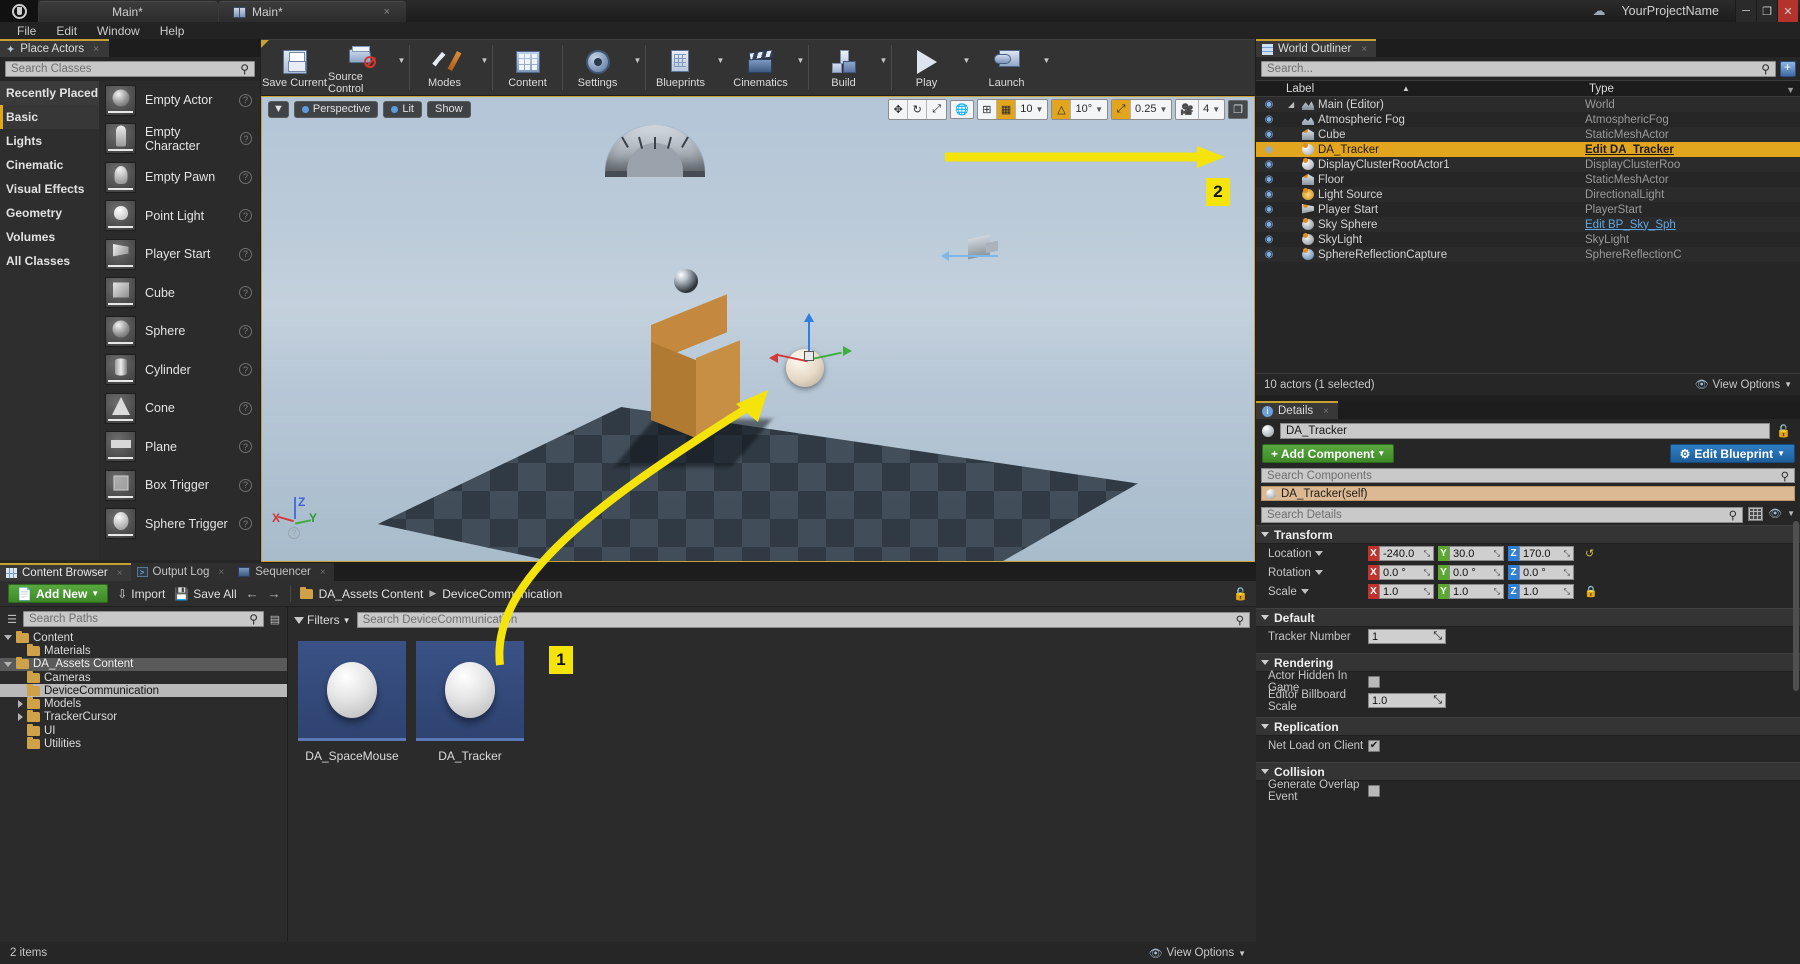 This screenshot has width=1800, height=964. What do you see at coordinates (1122, 109) in the screenshot?
I see `scale-snap-toggle: ⤢` at bounding box center [1122, 109].